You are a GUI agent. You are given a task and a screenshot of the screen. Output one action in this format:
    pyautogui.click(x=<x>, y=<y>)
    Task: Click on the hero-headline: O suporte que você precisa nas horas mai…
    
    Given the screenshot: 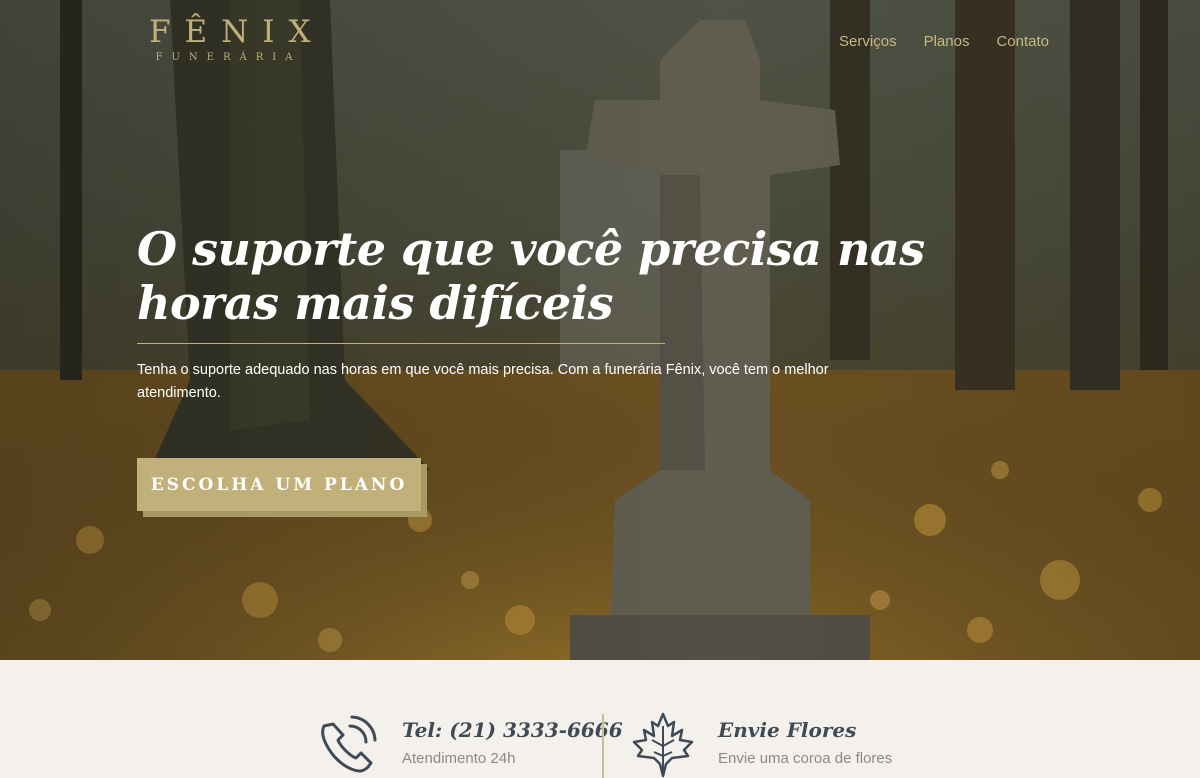 What is the action you would take?
    pyautogui.click(x=531, y=276)
    